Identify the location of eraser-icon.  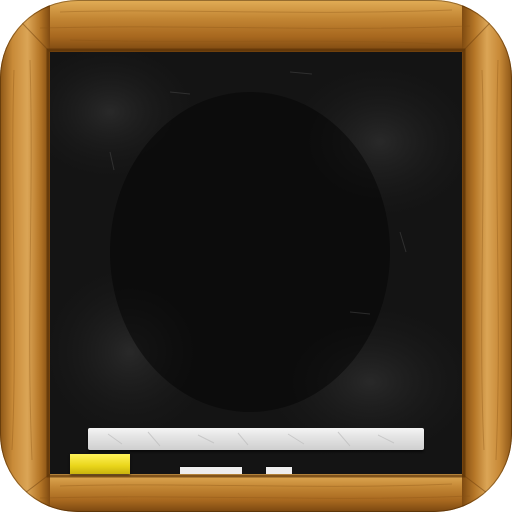
(100, 464).